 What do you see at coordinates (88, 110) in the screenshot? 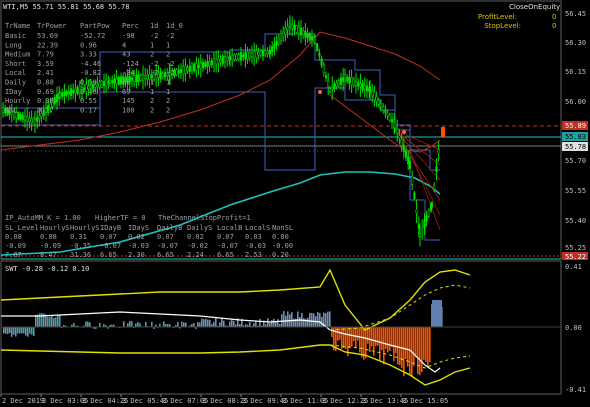
I see `trend-cell: 0.17` at bounding box center [88, 110].